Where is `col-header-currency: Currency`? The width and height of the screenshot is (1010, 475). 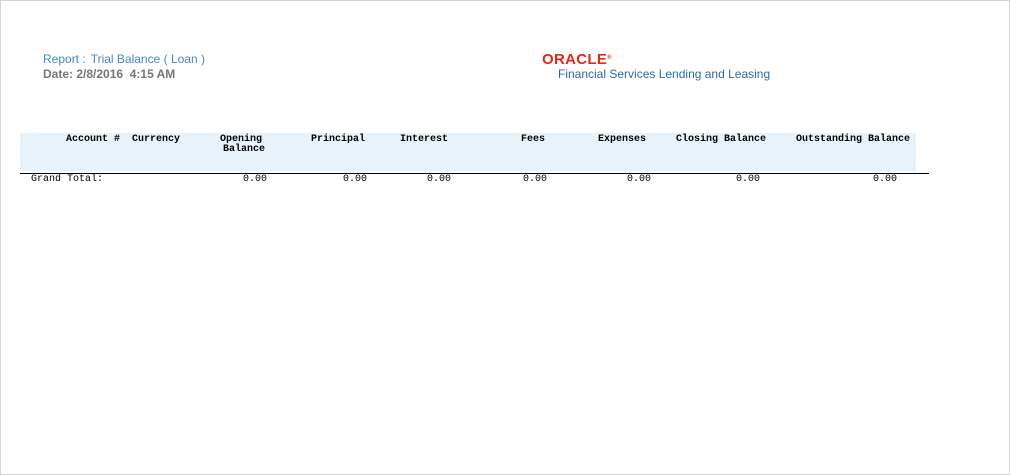 col-header-currency: Currency is located at coordinates (156, 139).